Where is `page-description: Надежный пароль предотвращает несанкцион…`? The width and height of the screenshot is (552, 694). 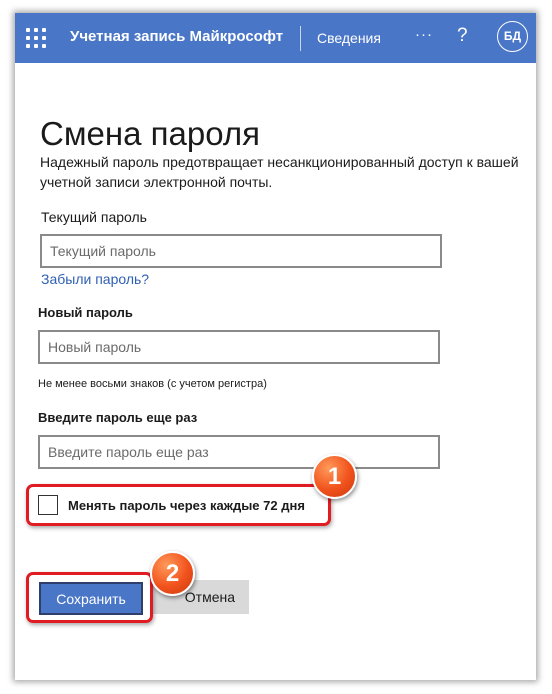 page-description: Надежный пароль предотвращает несанкцион… is located at coordinates (279, 172).